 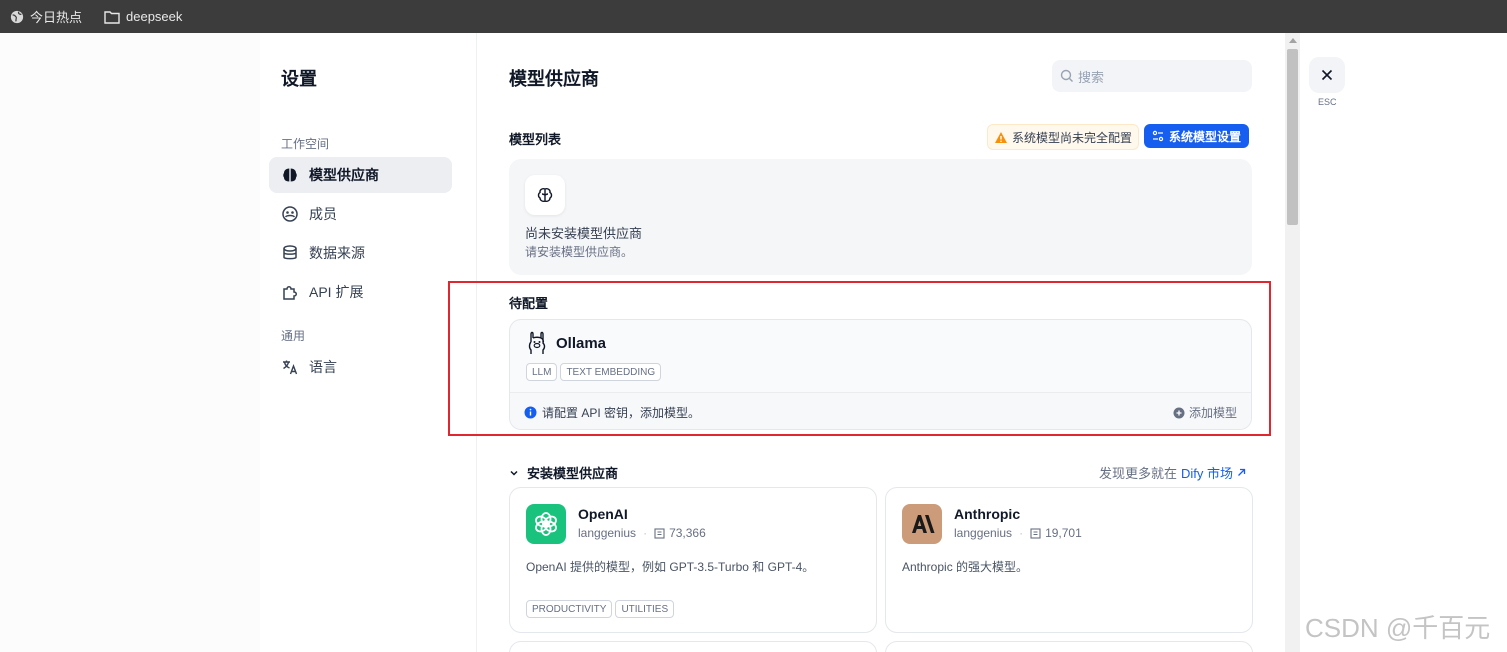 I want to click on provider-tags: LLM TEXT EMBEDDING, so click(x=595, y=372).